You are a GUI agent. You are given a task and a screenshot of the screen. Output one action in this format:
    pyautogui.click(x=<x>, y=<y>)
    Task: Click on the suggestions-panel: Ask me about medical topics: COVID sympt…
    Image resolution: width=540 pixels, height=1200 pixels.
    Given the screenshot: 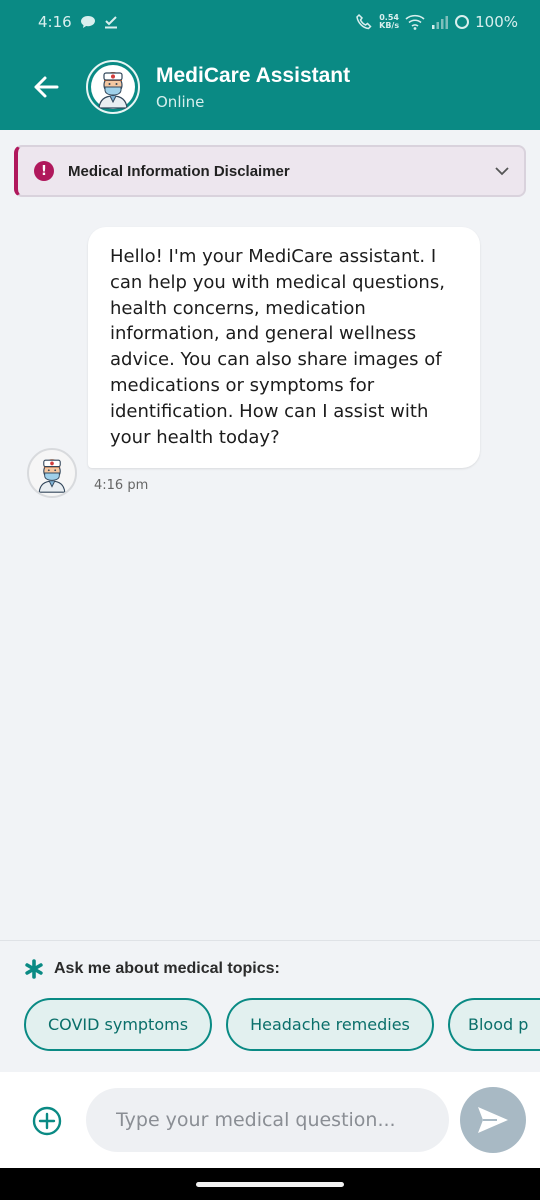 What is the action you would take?
    pyautogui.click(x=270, y=1005)
    